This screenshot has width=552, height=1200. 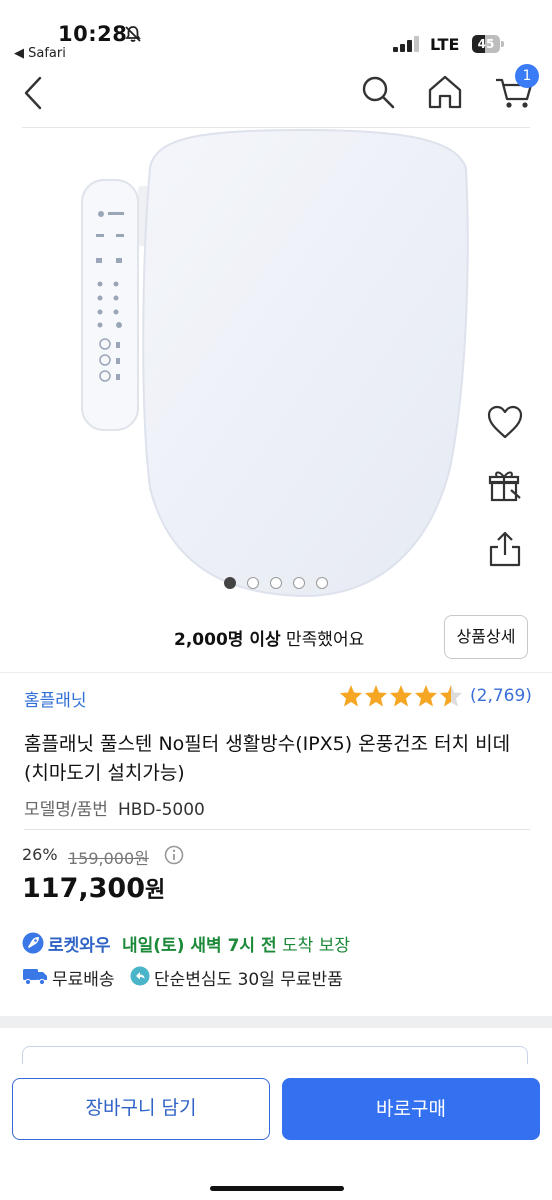 What do you see at coordinates (501, 696) in the screenshot?
I see `review-count: (2,769)` at bounding box center [501, 696].